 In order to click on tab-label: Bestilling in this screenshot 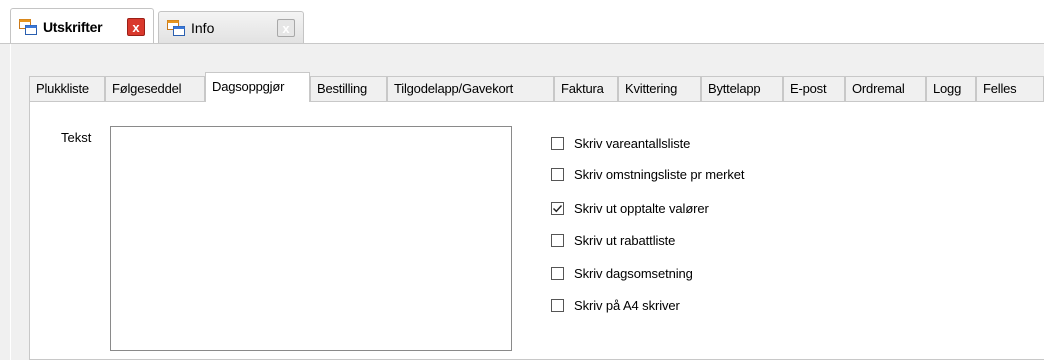, I will do `click(342, 88)`.